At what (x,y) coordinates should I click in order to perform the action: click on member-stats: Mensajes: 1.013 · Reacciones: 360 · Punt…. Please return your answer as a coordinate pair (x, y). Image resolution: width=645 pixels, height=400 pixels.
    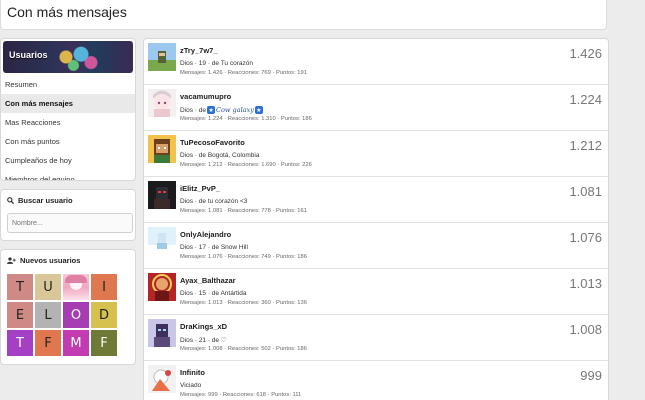
    Looking at the image, I should click on (243, 303).